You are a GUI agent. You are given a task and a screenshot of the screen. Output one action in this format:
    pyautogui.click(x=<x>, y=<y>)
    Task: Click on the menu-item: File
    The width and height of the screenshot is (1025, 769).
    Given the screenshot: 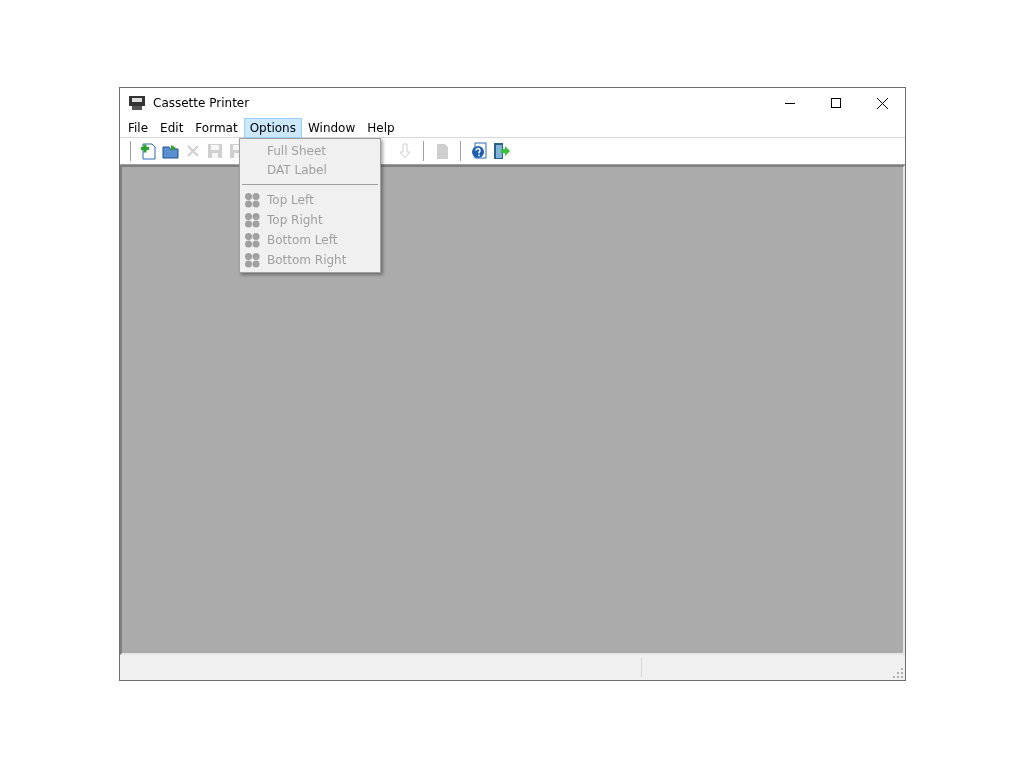 What is the action you would take?
    pyautogui.click(x=138, y=127)
    